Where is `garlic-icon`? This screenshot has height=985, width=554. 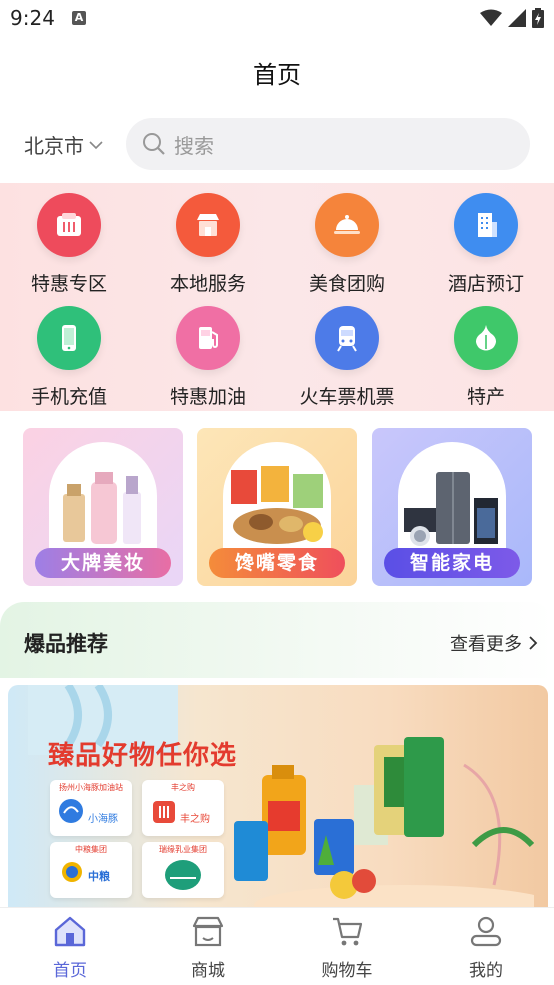 garlic-icon is located at coordinates (486, 338).